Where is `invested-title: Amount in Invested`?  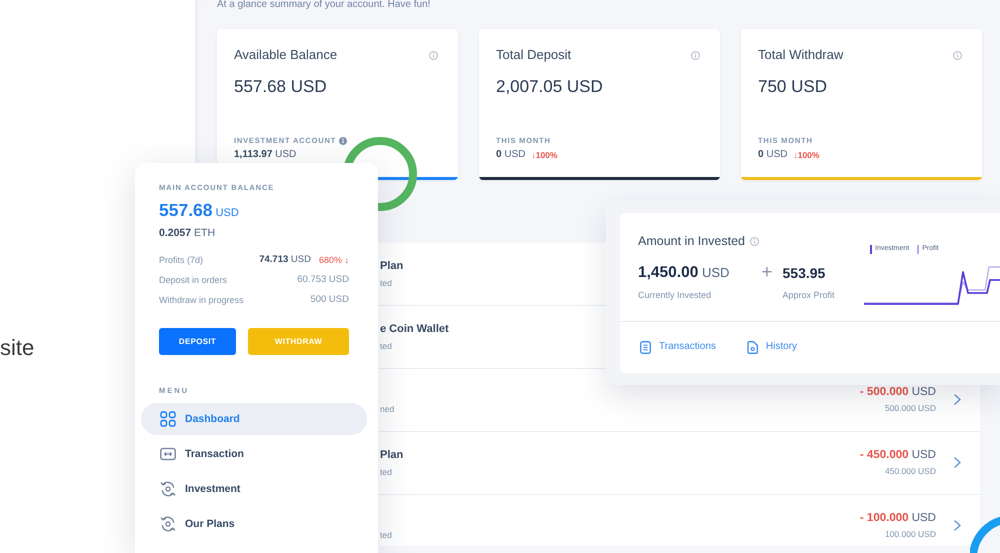
invested-title: Amount in Invested is located at coordinates (692, 241).